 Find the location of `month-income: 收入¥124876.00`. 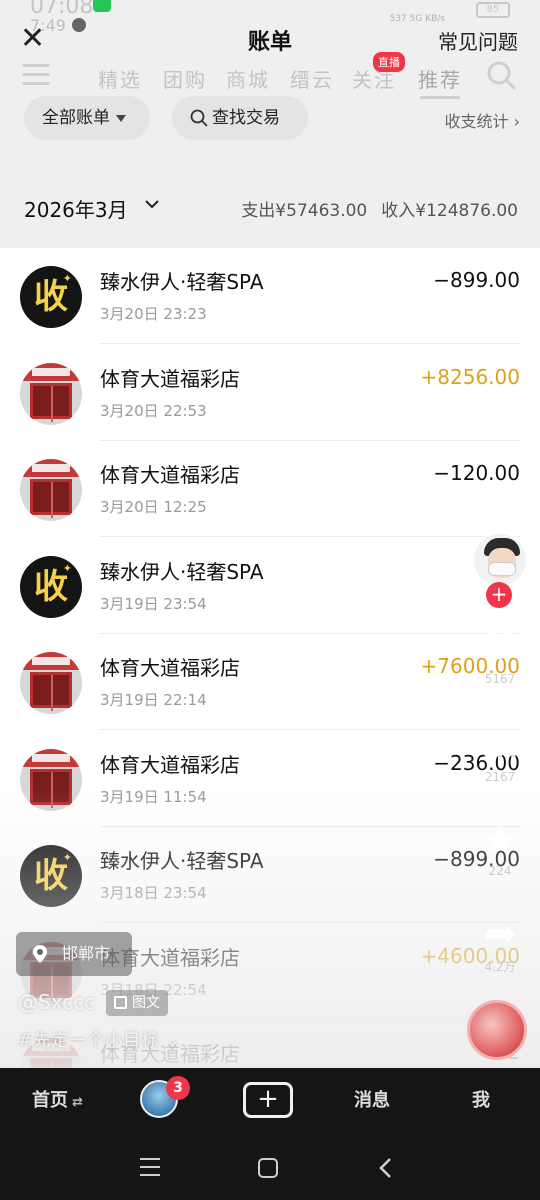

month-income: 收入¥124876.00 is located at coordinates (449, 211).